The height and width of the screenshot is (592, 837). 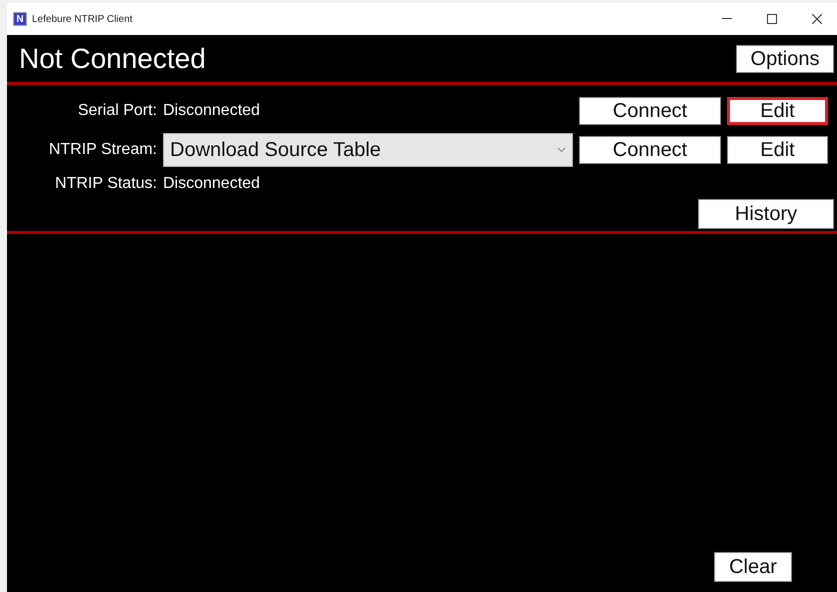 I want to click on options-button: Options, so click(x=785, y=58).